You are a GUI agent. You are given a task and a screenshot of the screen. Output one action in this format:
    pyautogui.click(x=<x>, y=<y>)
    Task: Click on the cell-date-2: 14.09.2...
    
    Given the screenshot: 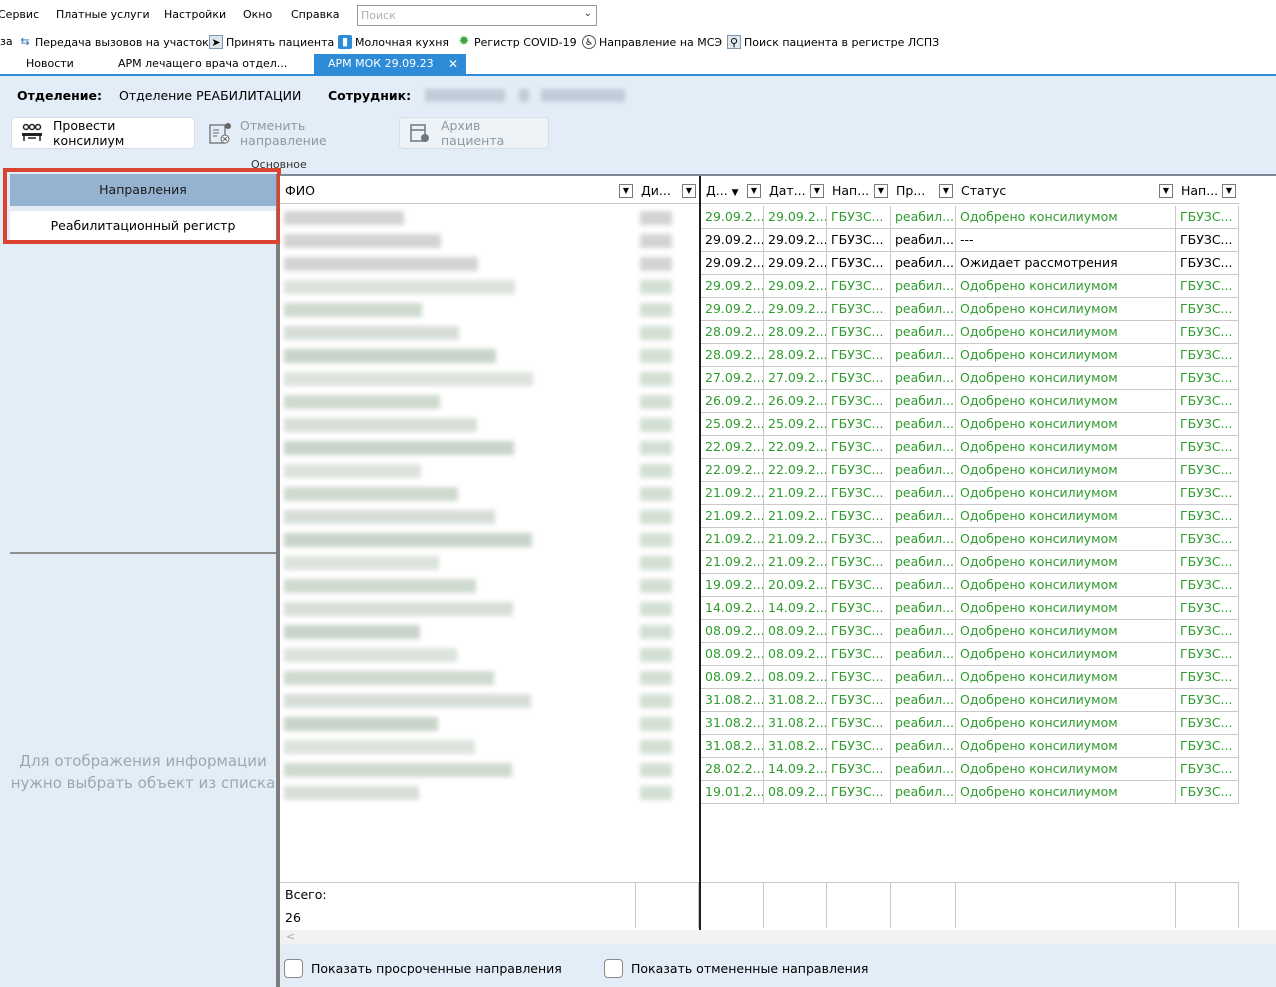 What is the action you would take?
    pyautogui.click(x=795, y=769)
    